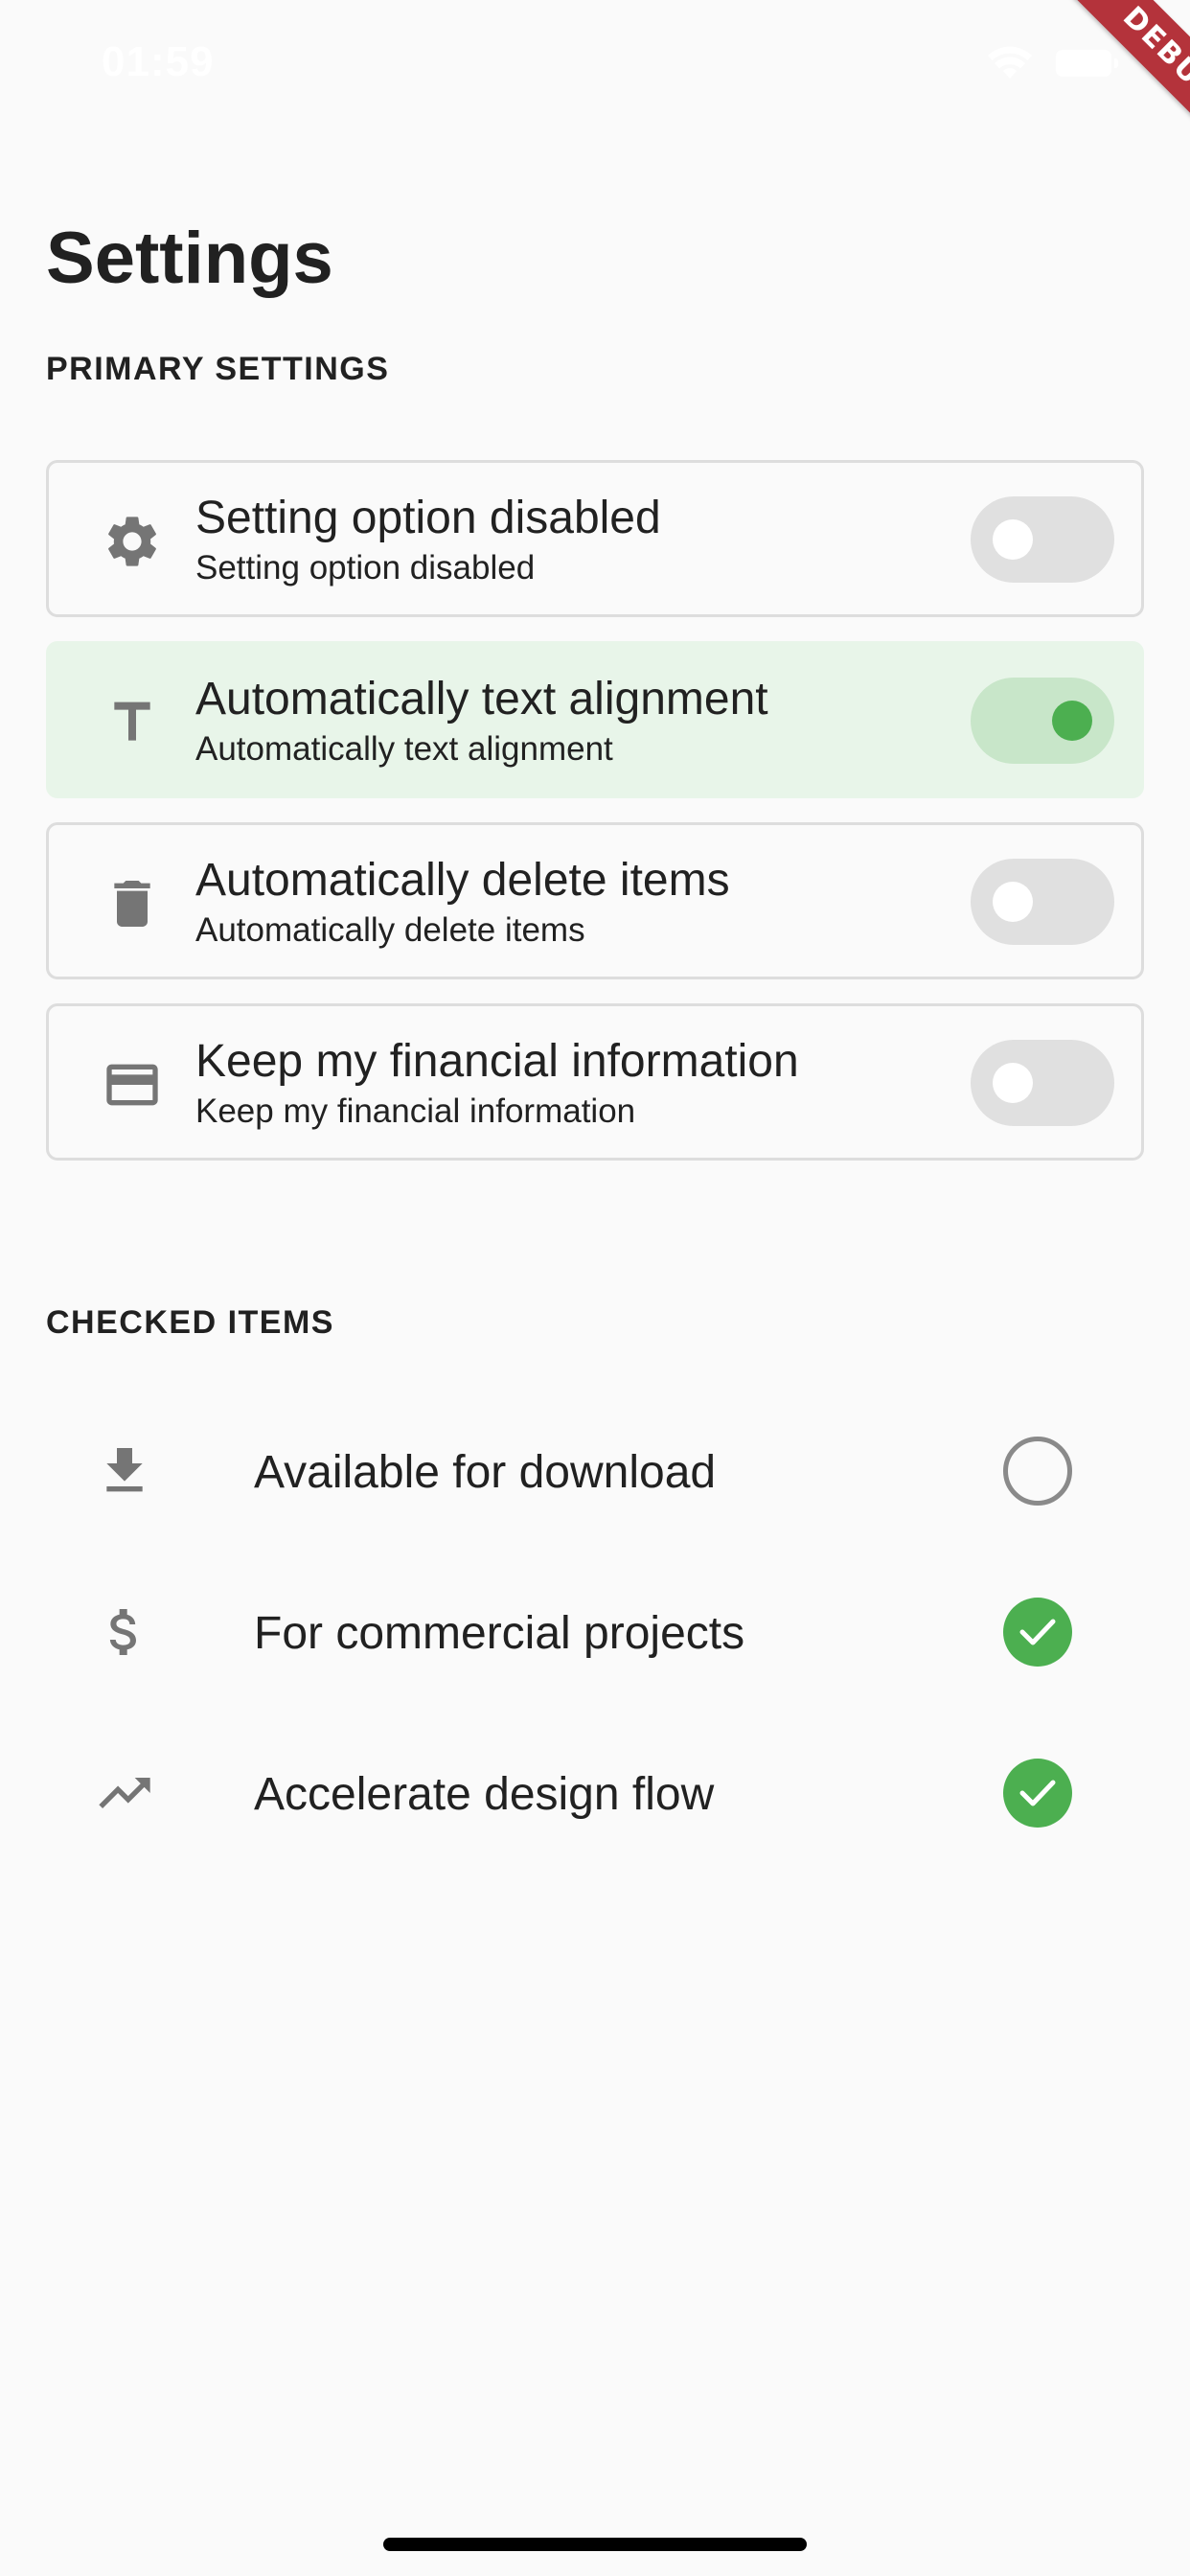  Describe the element at coordinates (132, 903) in the screenshot. I see `trash-icon` at that location.